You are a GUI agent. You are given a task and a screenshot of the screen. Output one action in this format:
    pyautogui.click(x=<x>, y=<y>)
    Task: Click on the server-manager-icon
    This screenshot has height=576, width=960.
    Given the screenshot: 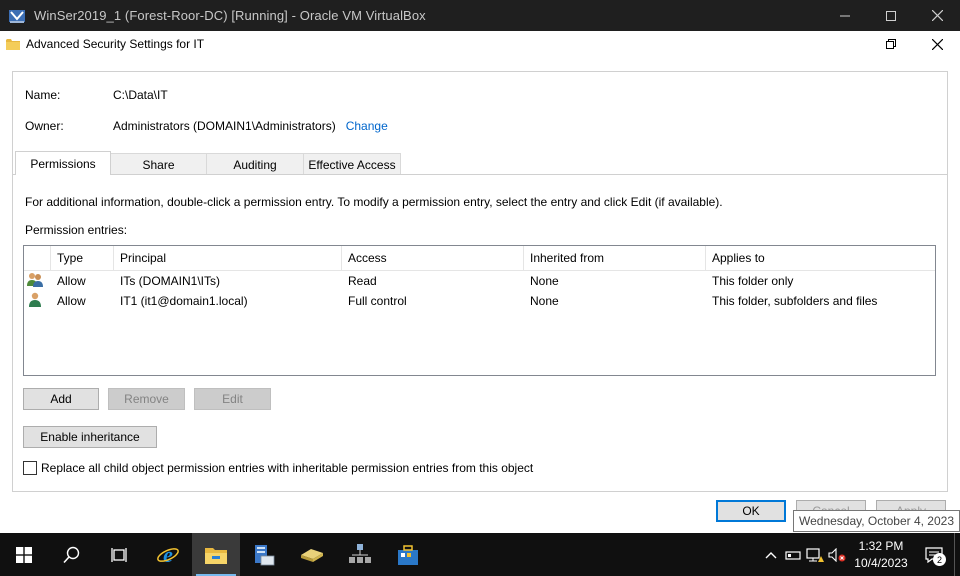 What is the action you would take?
    pyautogui.click(x=265, y=554)
    